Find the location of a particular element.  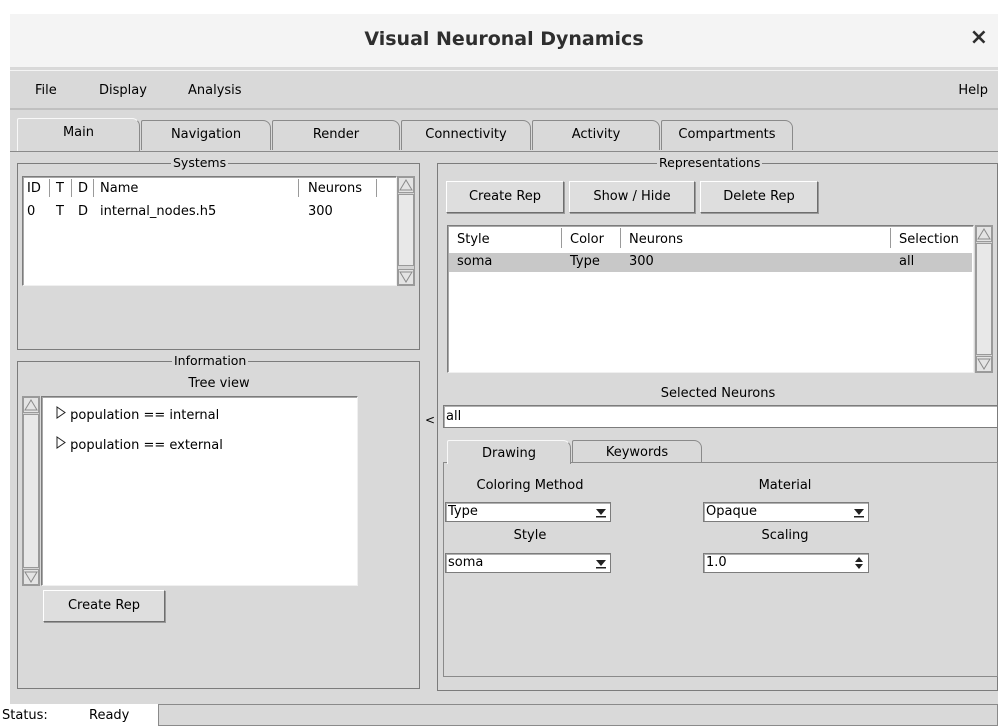

rep-row-color: Type is located at coordinates (585, 261).